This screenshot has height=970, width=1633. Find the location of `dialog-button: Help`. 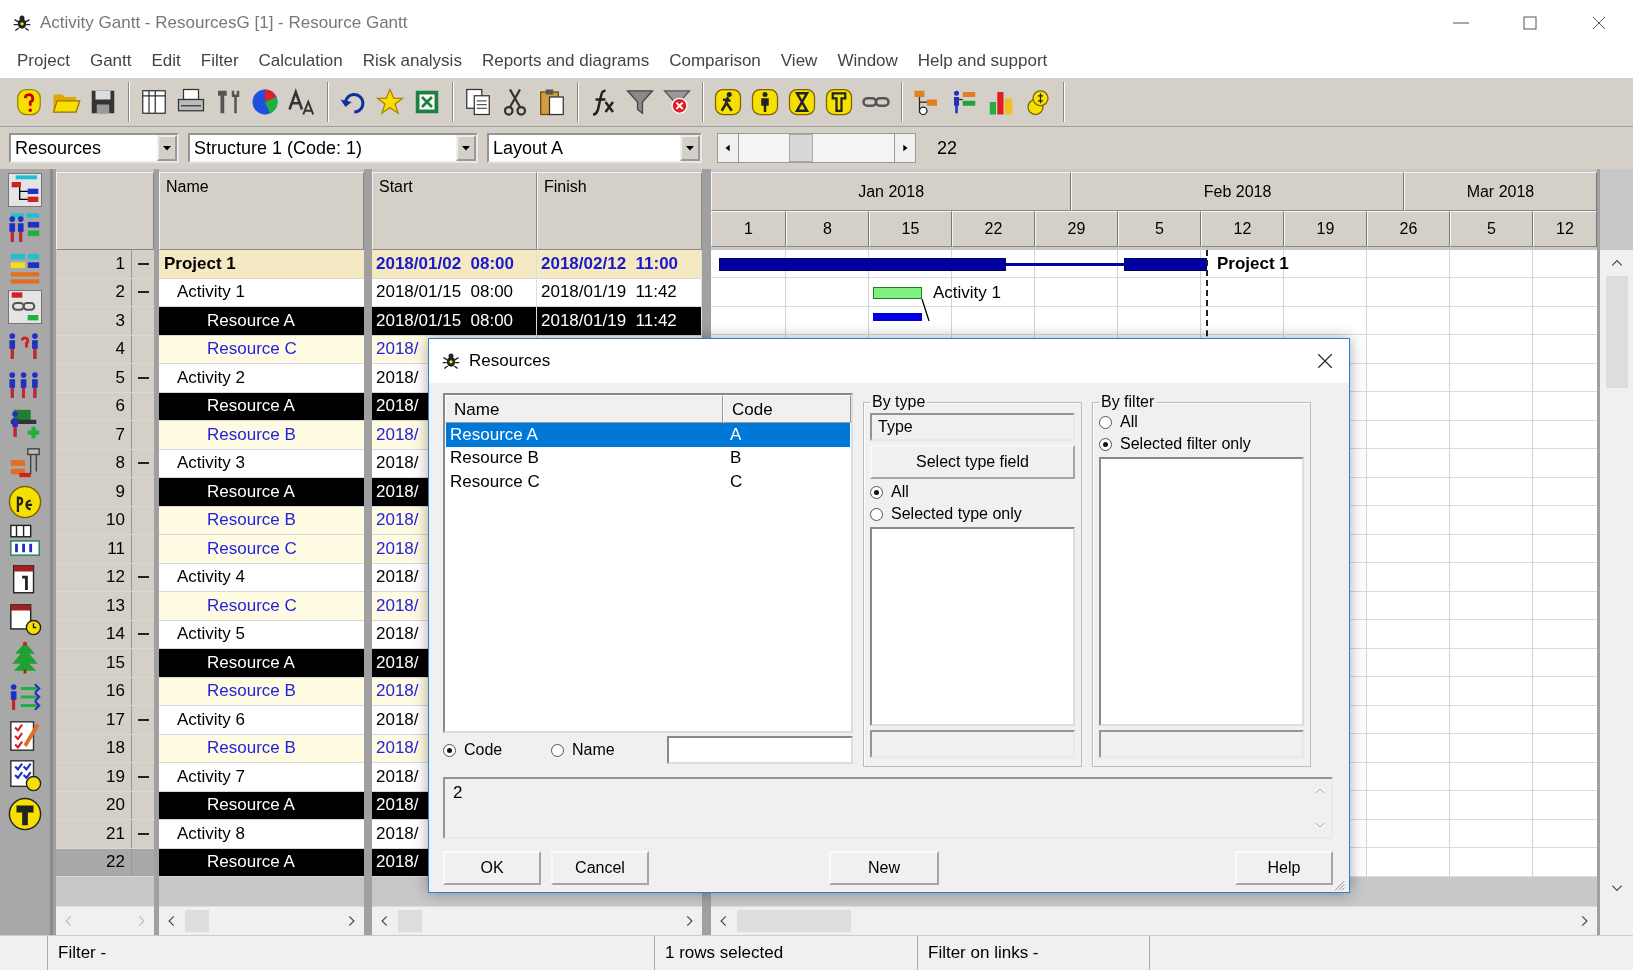

dialog-button: Help is located at coordinates (1284, 868).